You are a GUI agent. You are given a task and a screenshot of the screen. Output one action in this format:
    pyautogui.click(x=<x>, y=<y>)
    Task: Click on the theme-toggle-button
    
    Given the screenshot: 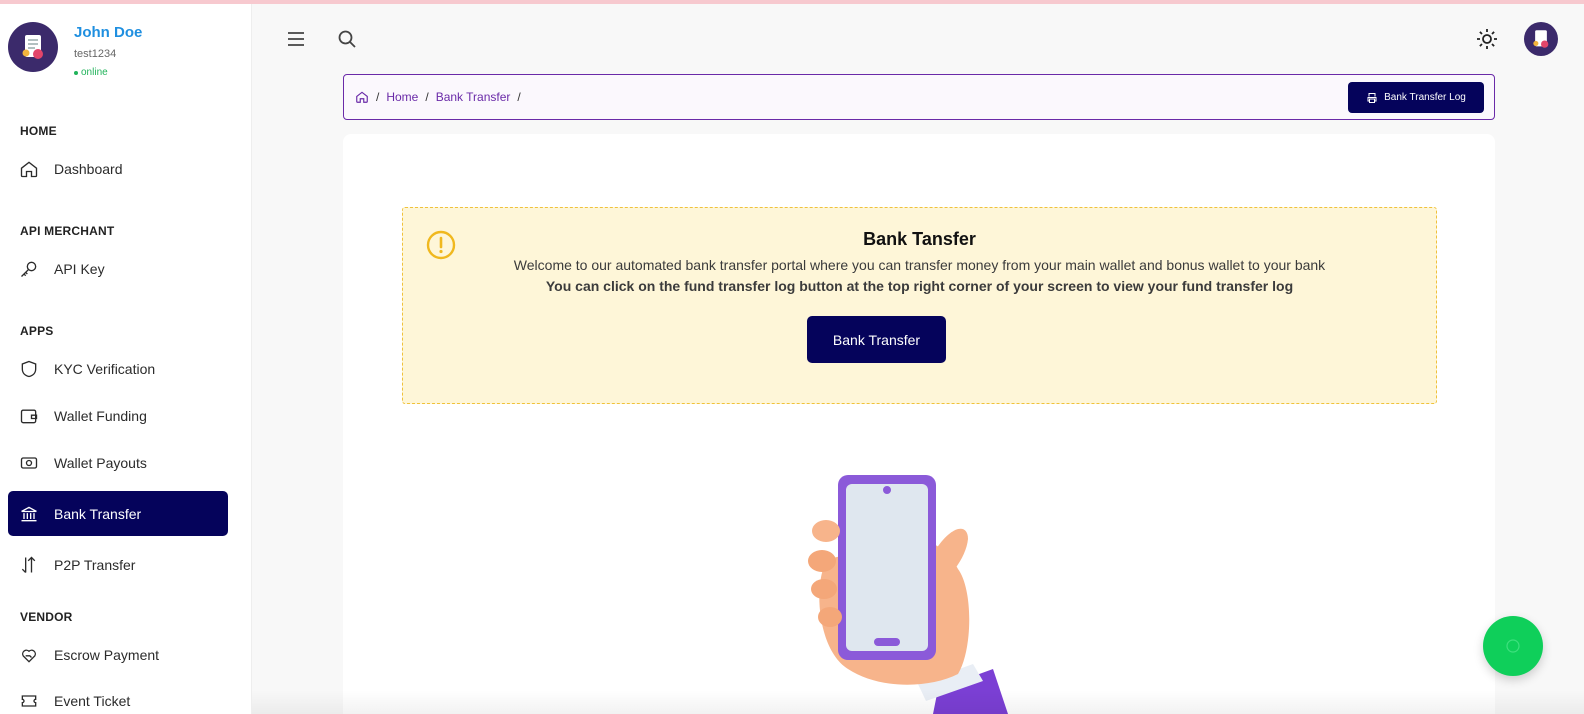 What is the action you would take?
    pyautogui.click(x=1487, y=39)
    